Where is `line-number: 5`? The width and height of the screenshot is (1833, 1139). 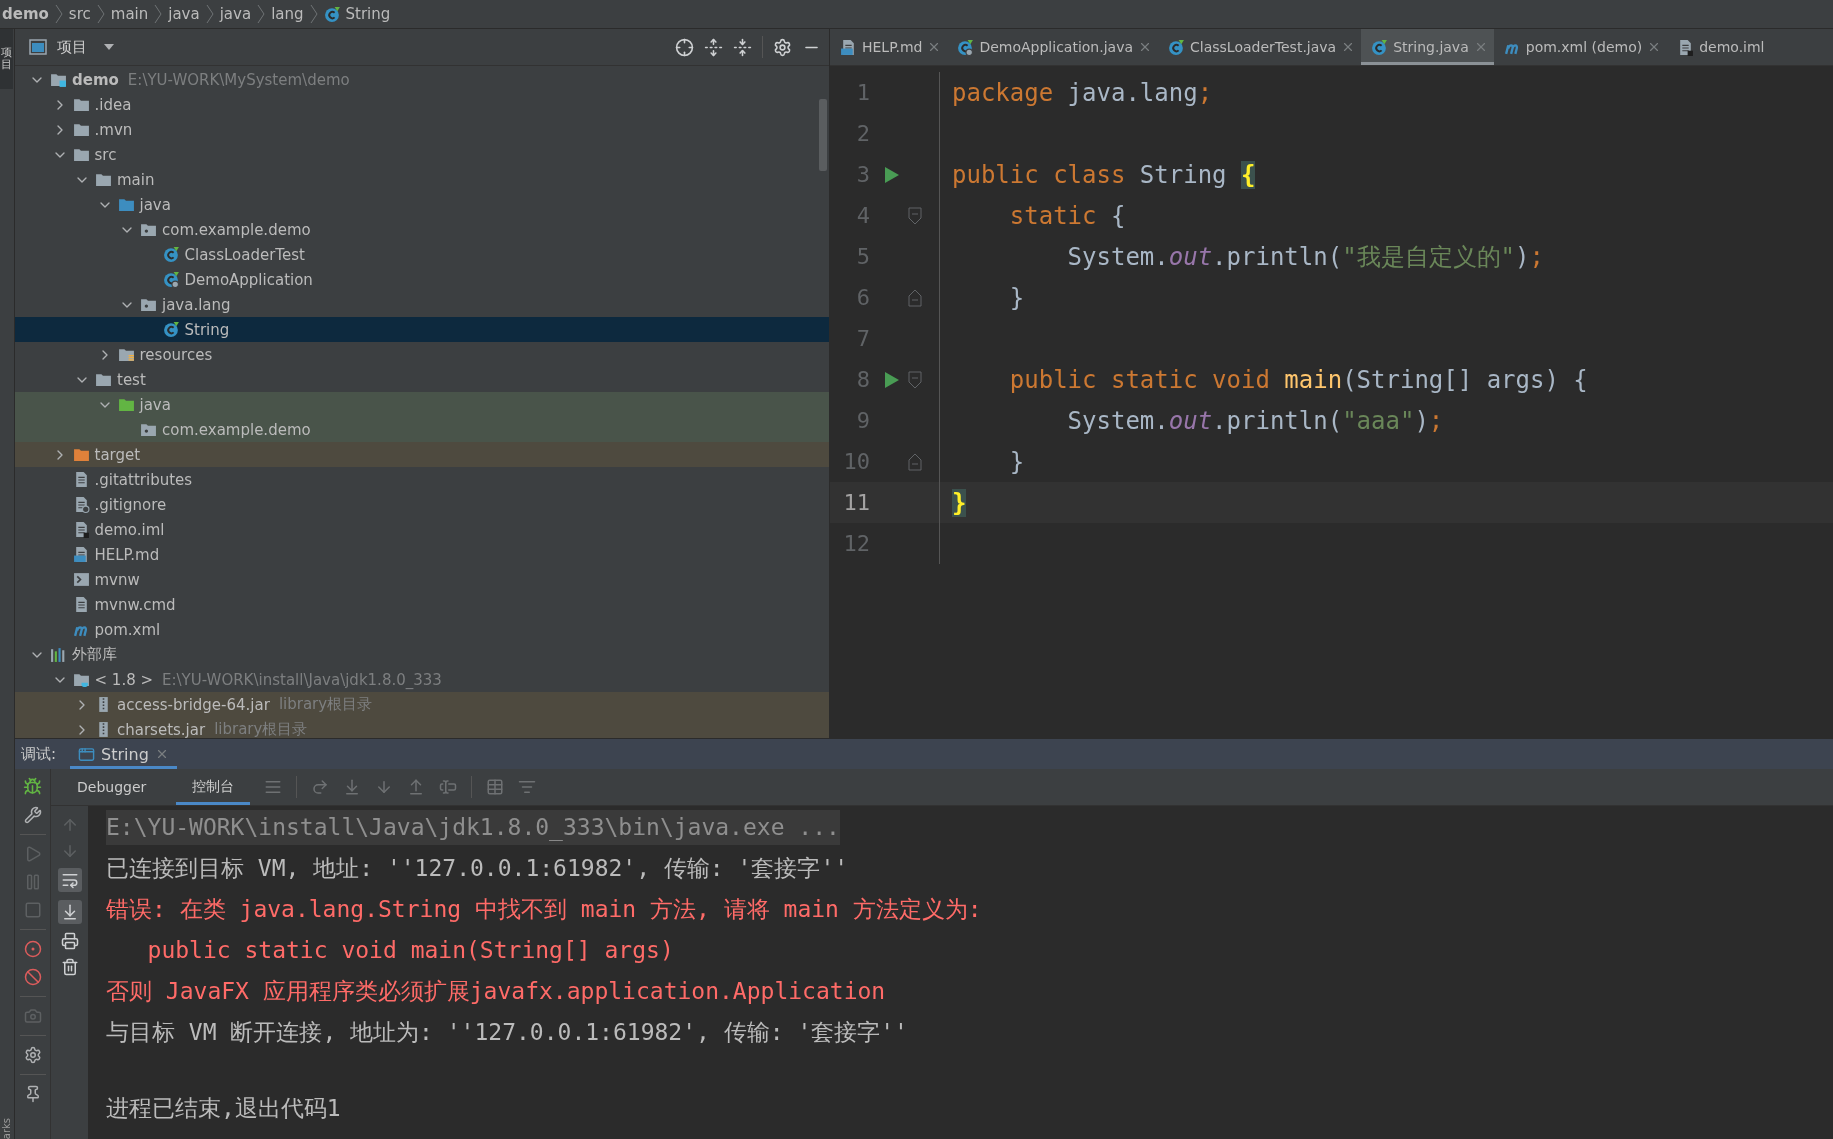
line-number: 5 is located at coordinates (862, 256).